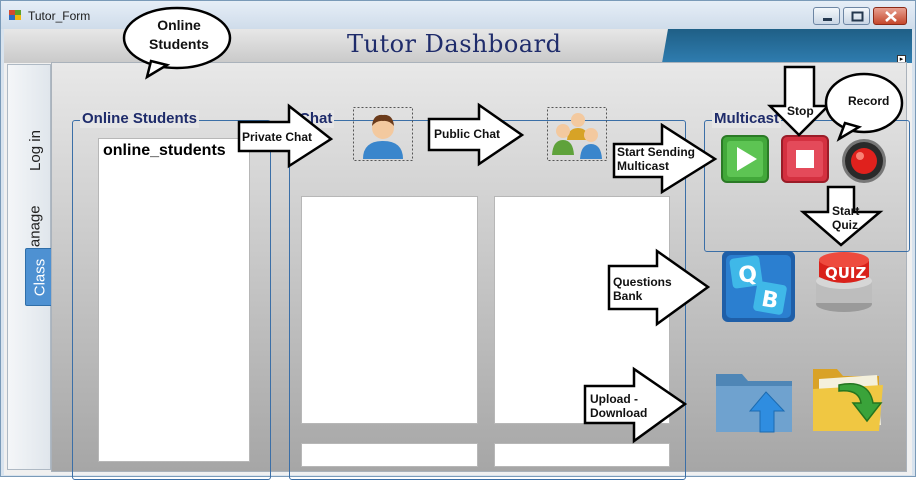 The image size is (916, 480). Describe the element at coordinates (140, 119) in the screenshot. I see `group-title: Online Students` at that location.